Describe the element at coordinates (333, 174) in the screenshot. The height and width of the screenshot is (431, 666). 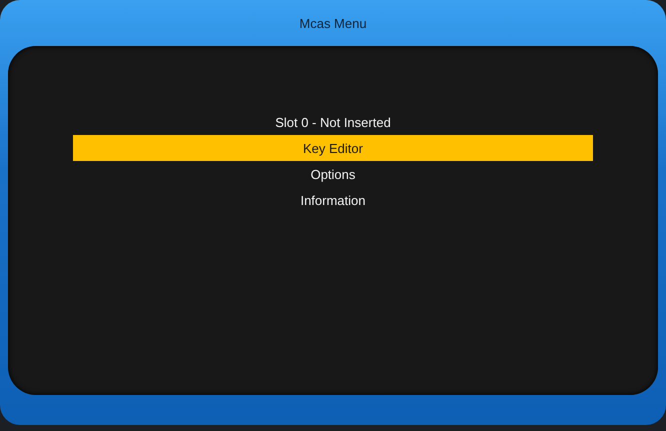
I see `menu-item: Options` at that location.